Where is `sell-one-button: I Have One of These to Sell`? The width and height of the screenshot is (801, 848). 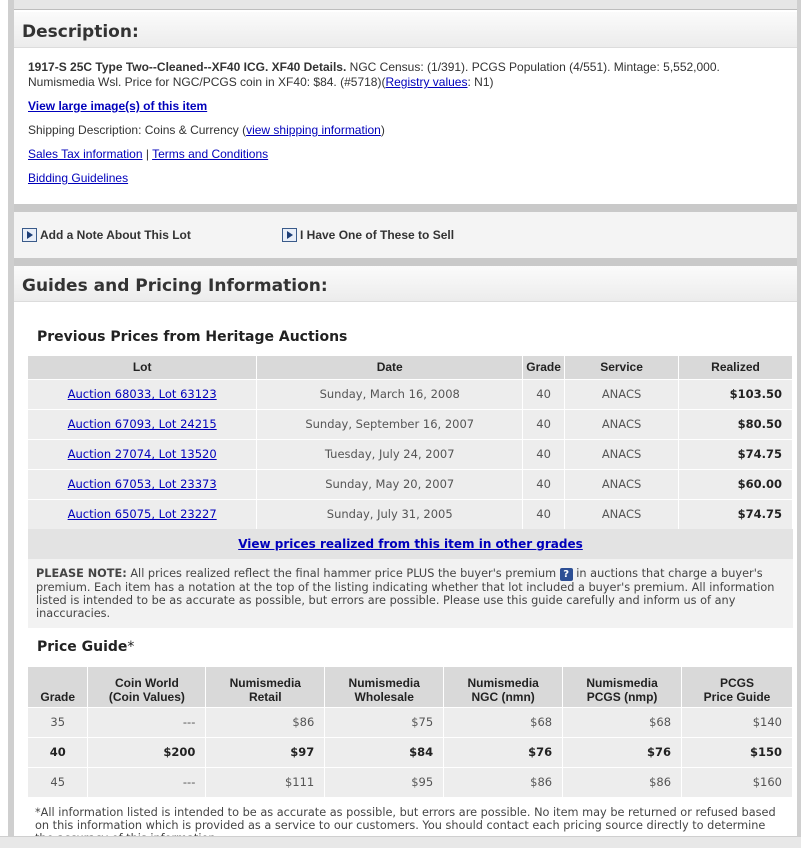 sell-one-button: I Have One of These to Sell is located at coordinates (368, 235).